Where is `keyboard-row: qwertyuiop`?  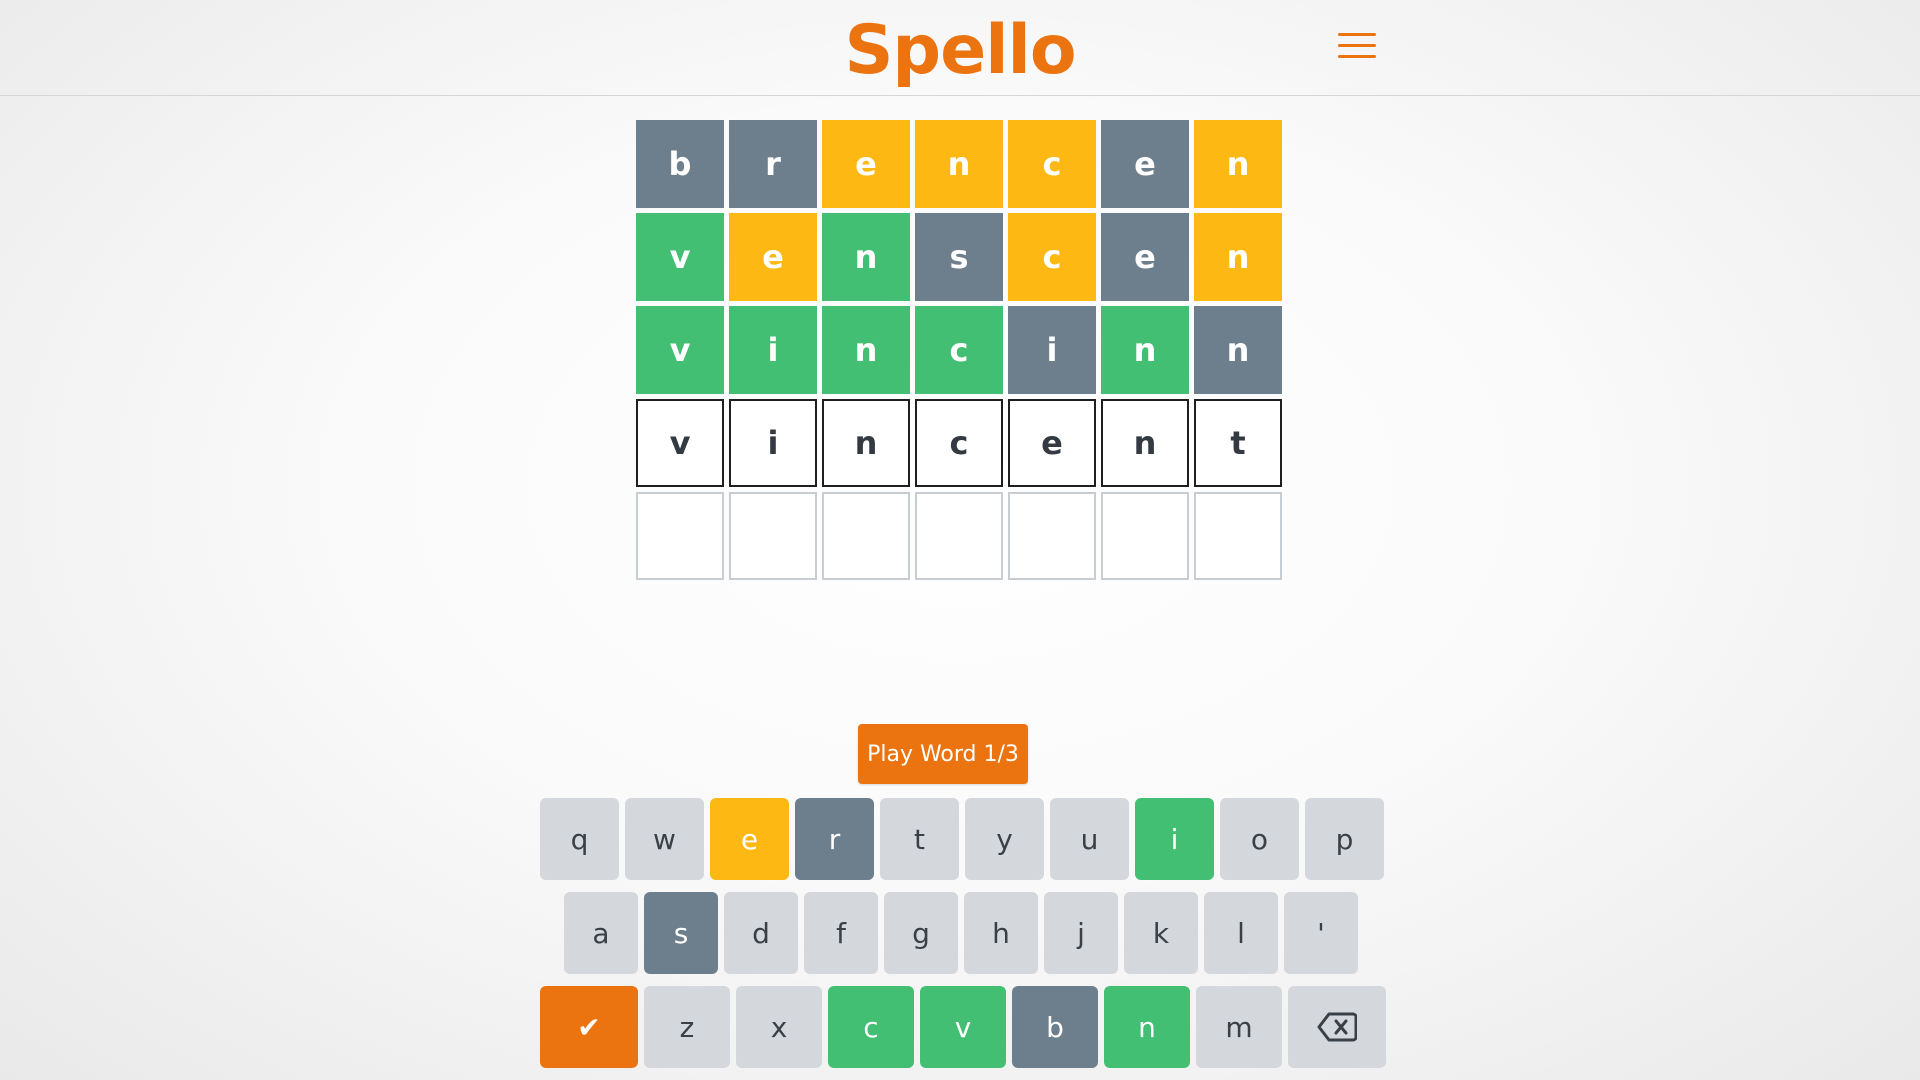 keyboard-row: qwertyuiop is located at coordinates (962, 839).